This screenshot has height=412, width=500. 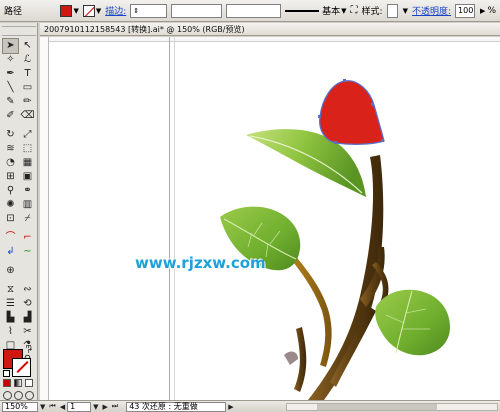 I want to click on brush-definition-field, so click(x=254, y=10).